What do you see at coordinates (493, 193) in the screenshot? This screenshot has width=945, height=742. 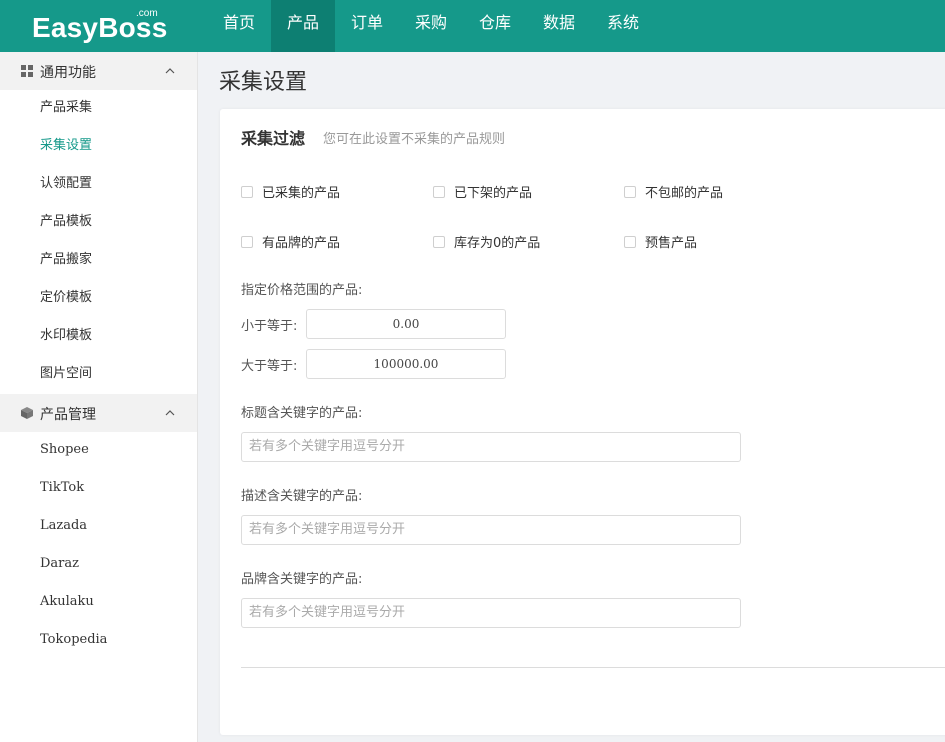 I see `checkbox-label: 已下架的产品` at bounding box center [493, 193].